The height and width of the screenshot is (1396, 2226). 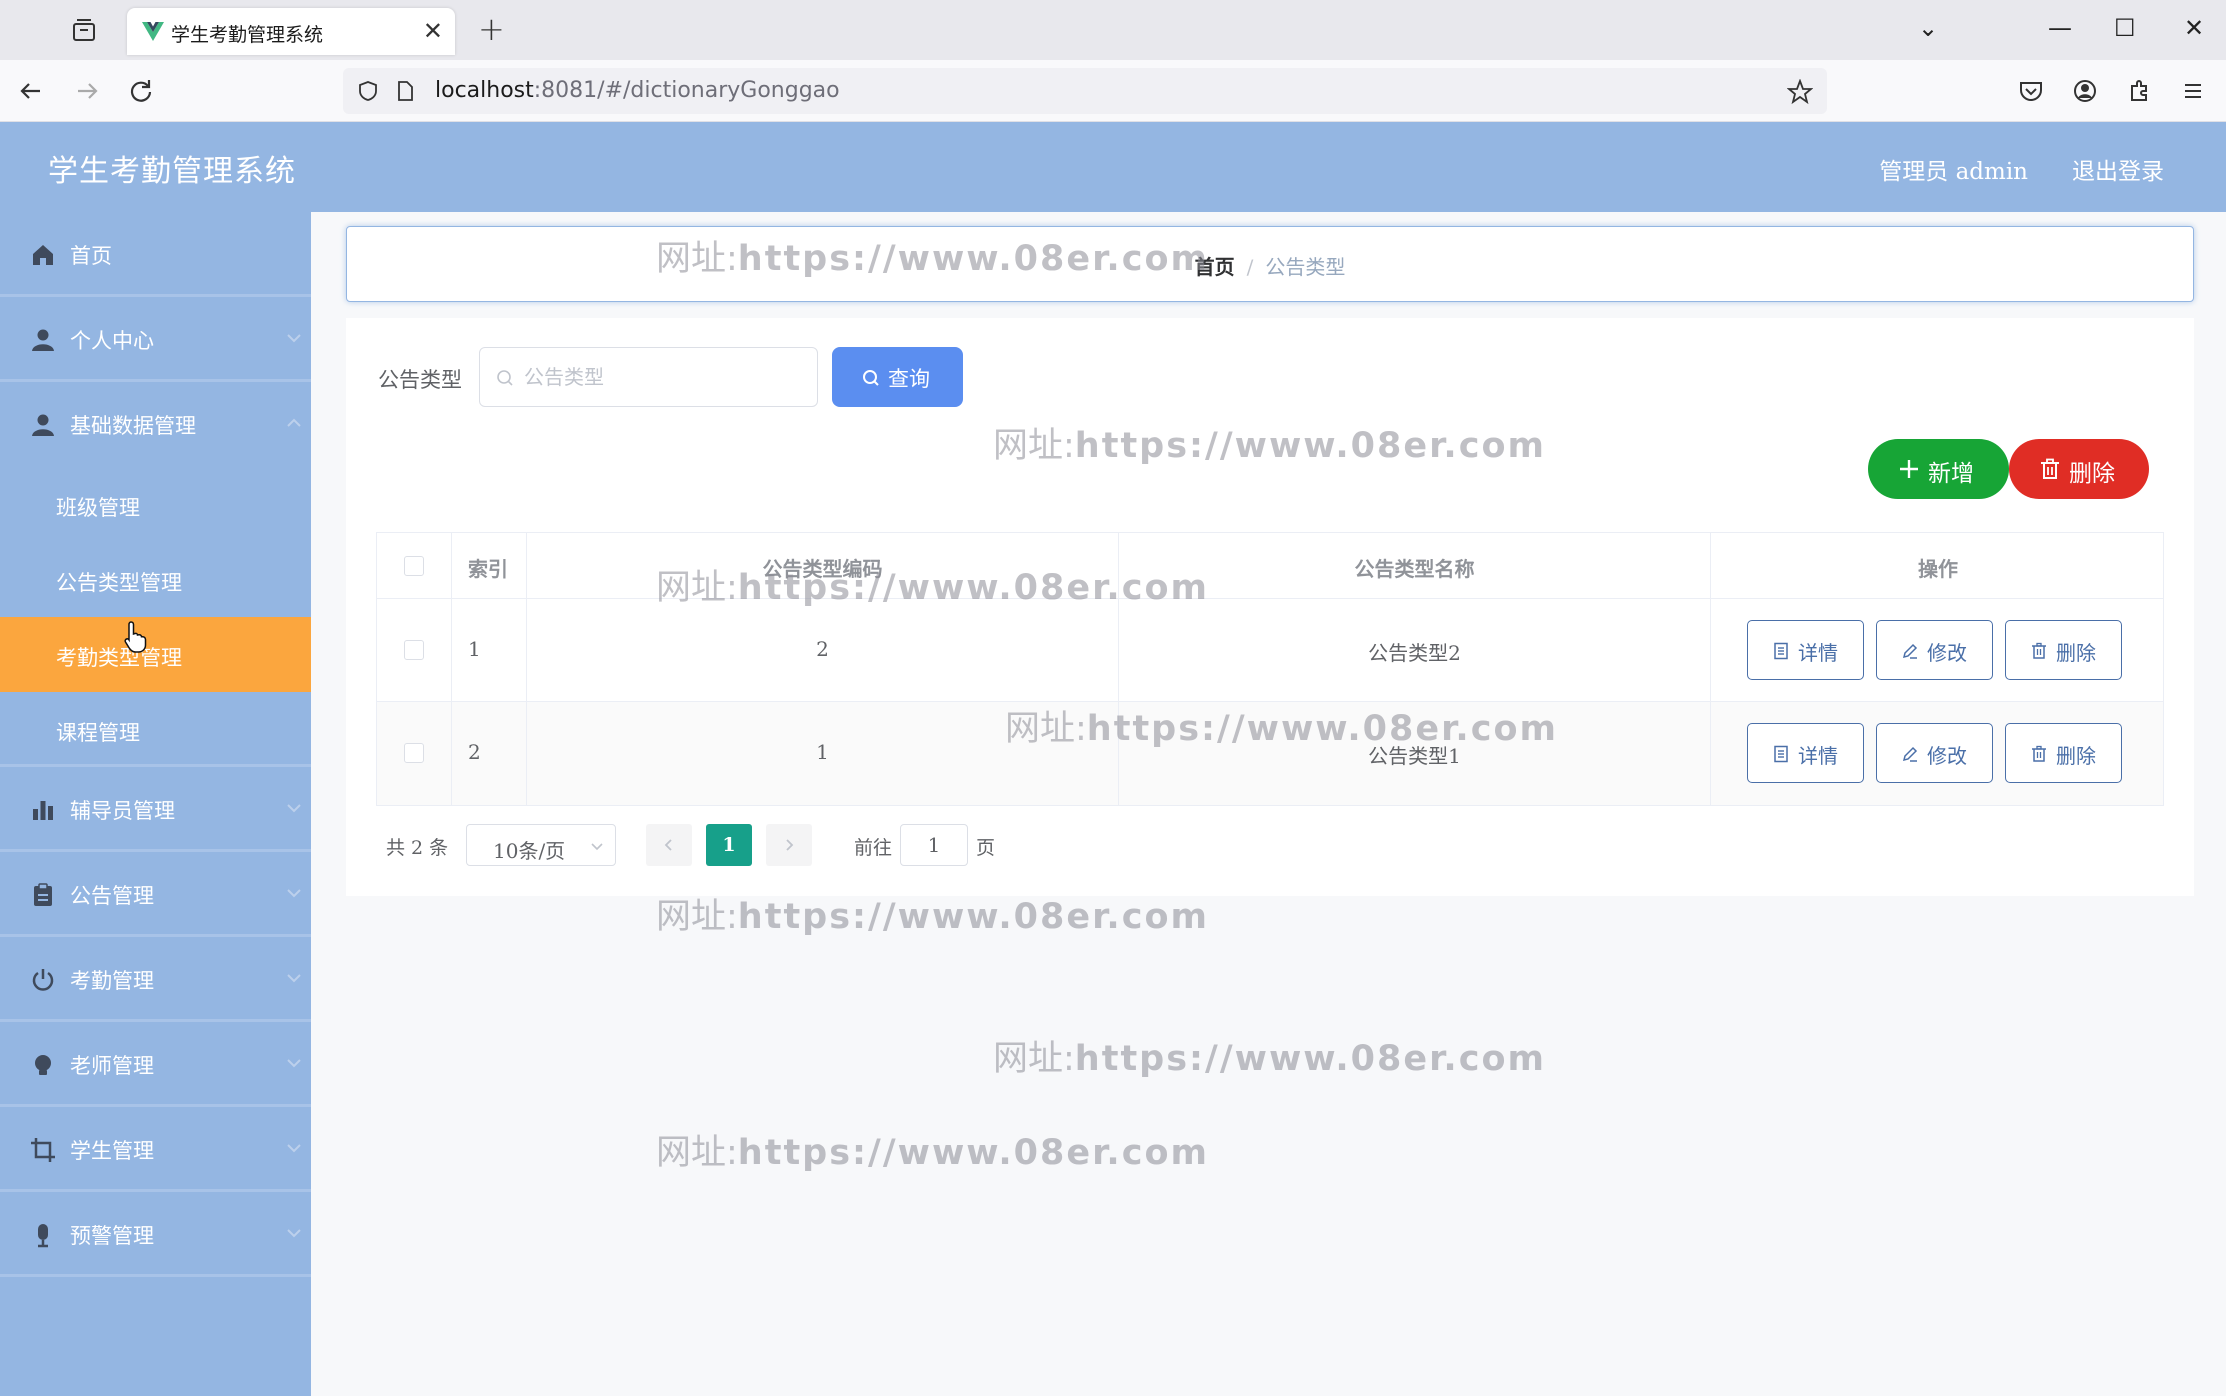 I want to click on breadcrumb-home: 首页, so click(x=1215, y=267).